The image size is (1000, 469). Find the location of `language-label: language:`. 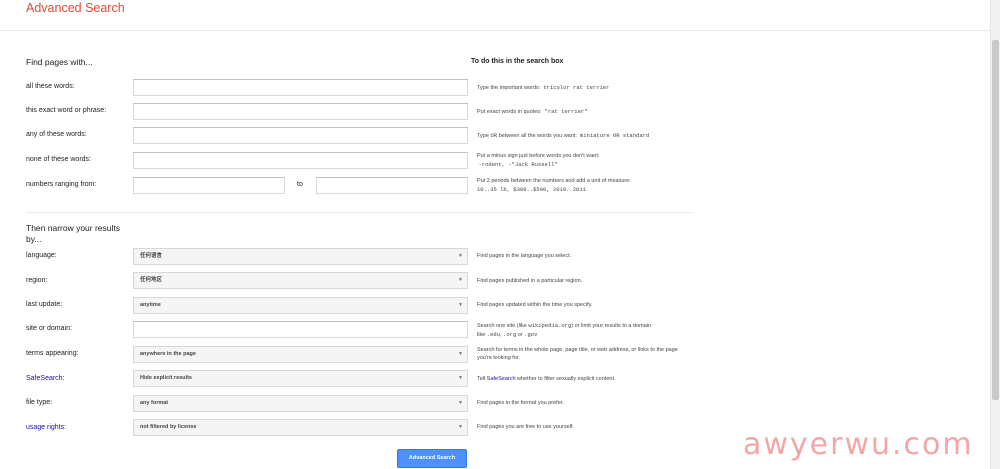

language-label: language: is located at coordinates (41, 255).